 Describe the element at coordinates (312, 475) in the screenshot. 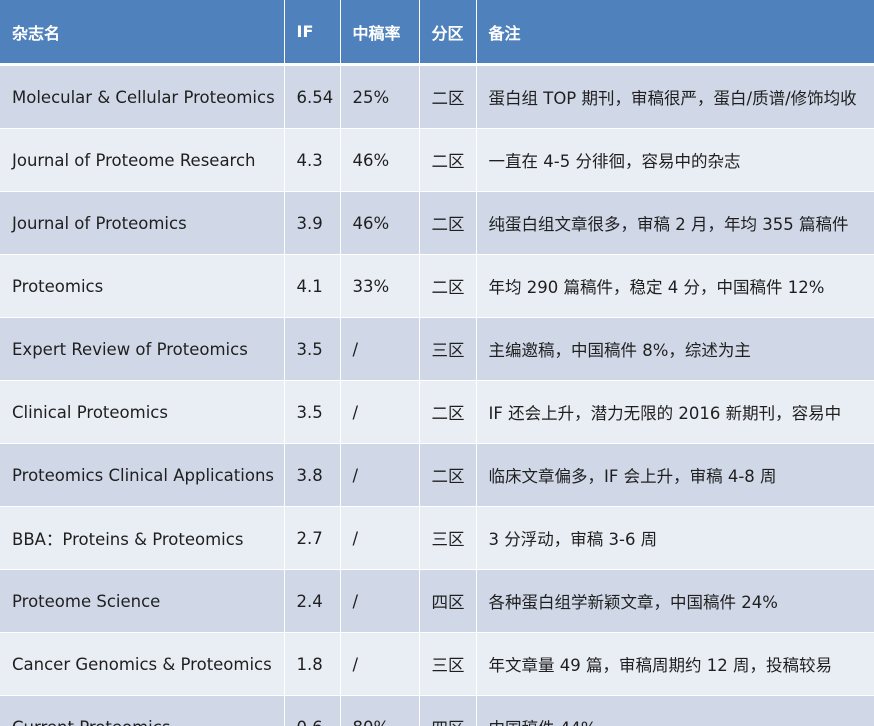

I see `cell-if: 3.8` at that location.